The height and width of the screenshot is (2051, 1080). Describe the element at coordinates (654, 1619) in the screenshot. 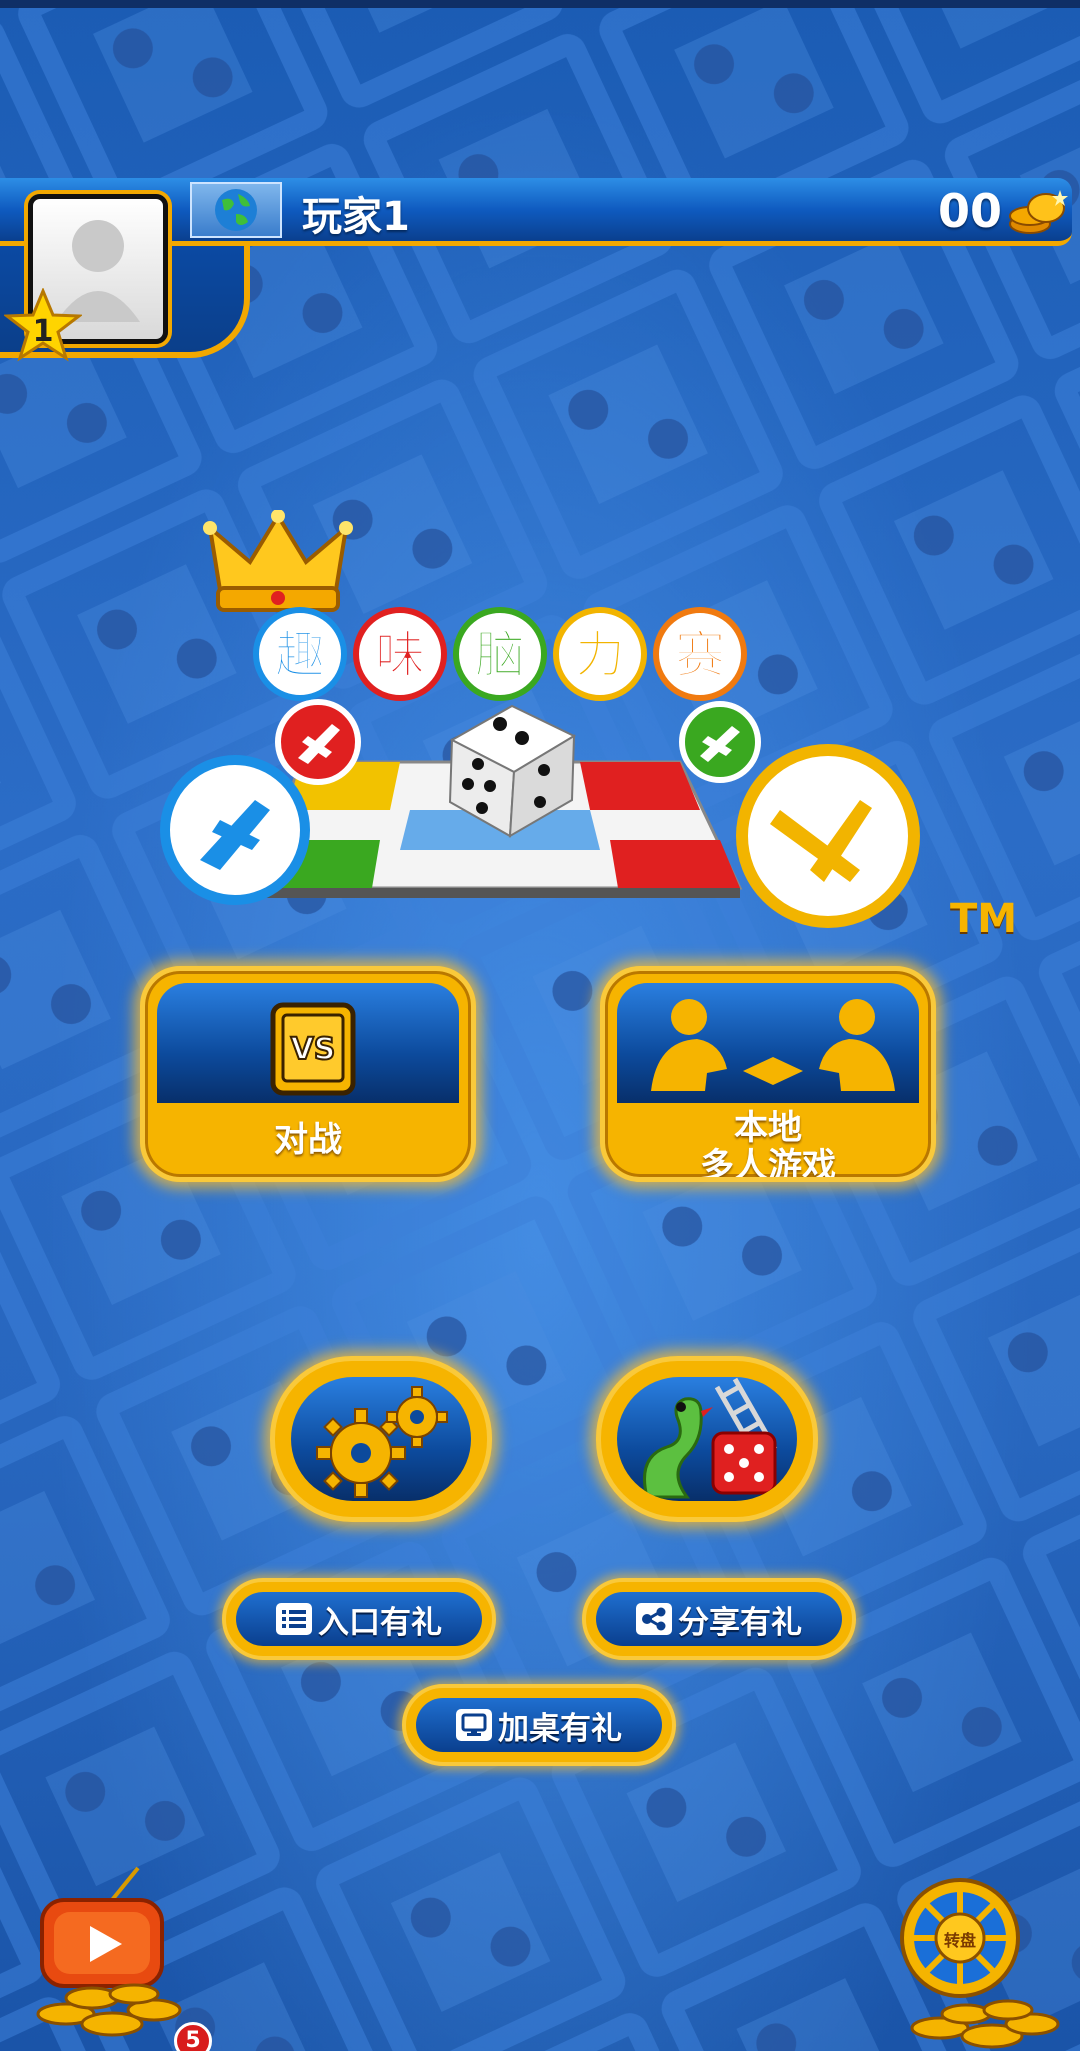

I see `share-icon` at that location.